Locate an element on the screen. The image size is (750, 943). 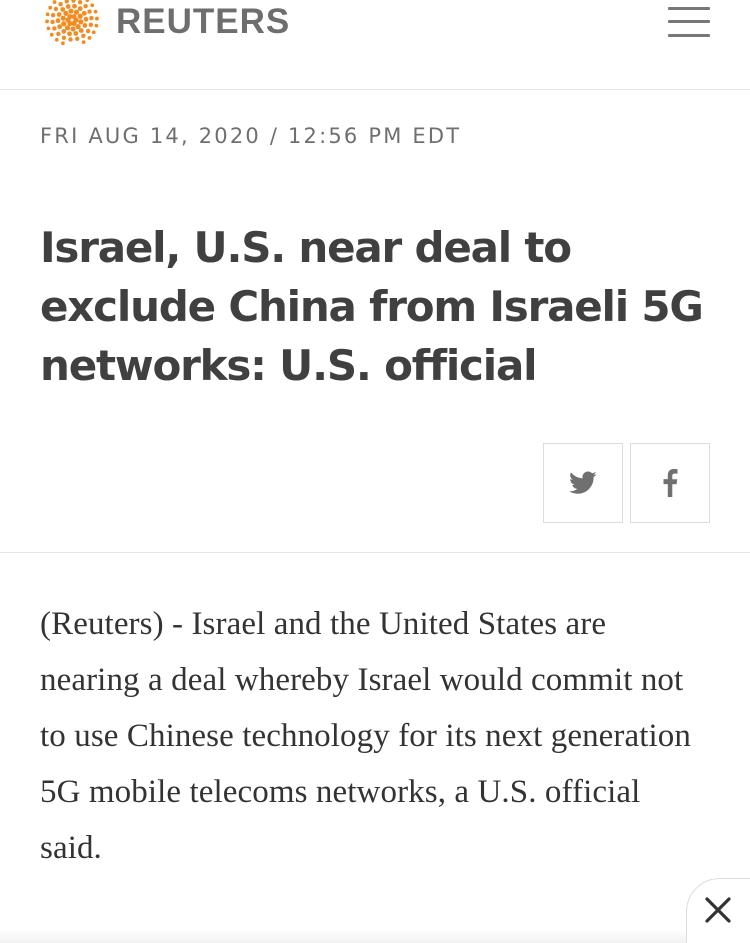
reuters-logo: REUTERS is located at coordinates (165, 23).